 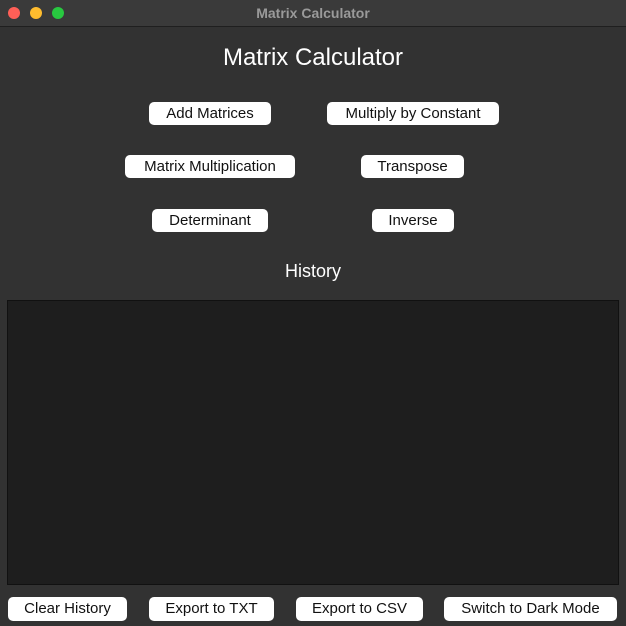 I want to click on export-csv-button: Export to CSV, so click(x=359, y=609).